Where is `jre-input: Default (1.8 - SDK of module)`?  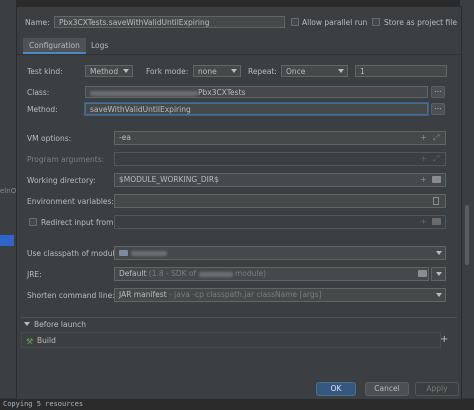
jre-input: Default (1.8 - SDK of module) is located at coordinates (271, 274).